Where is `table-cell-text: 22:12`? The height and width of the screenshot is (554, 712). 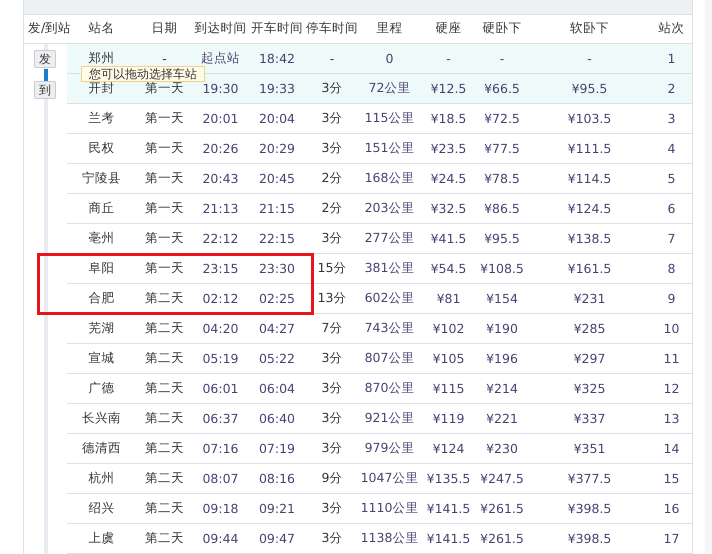 table-cell-text: 22:12 is located at coordinates (220, 238).